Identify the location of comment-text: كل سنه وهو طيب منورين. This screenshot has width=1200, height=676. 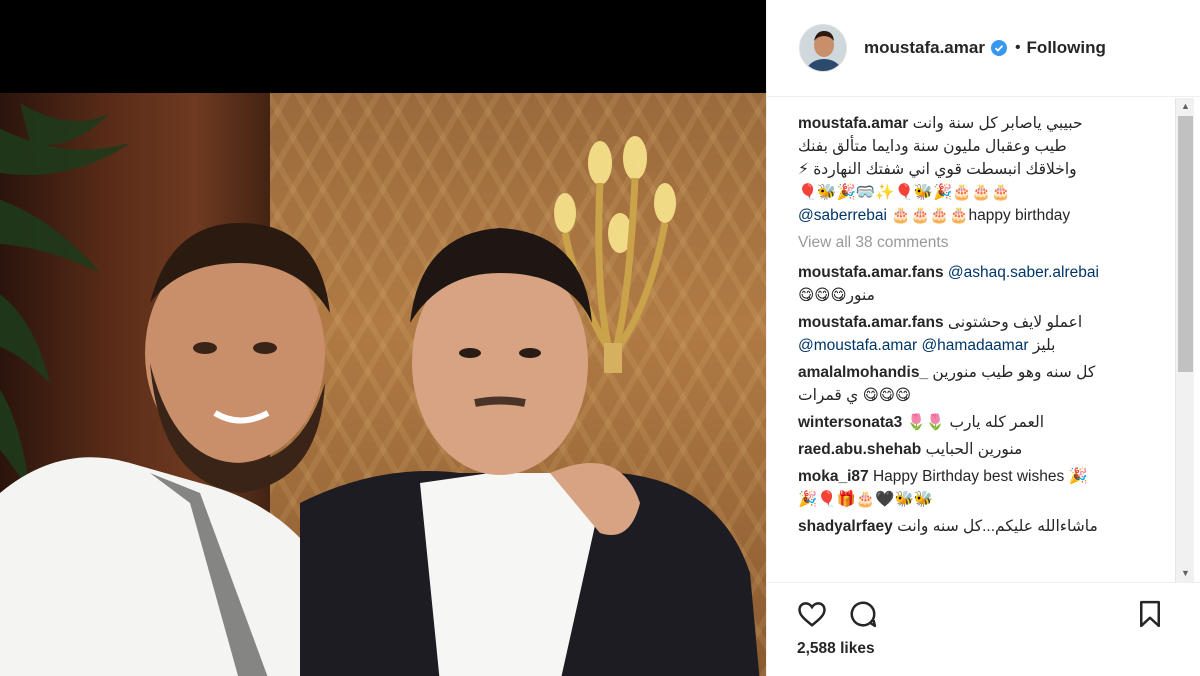
(1014, 372).